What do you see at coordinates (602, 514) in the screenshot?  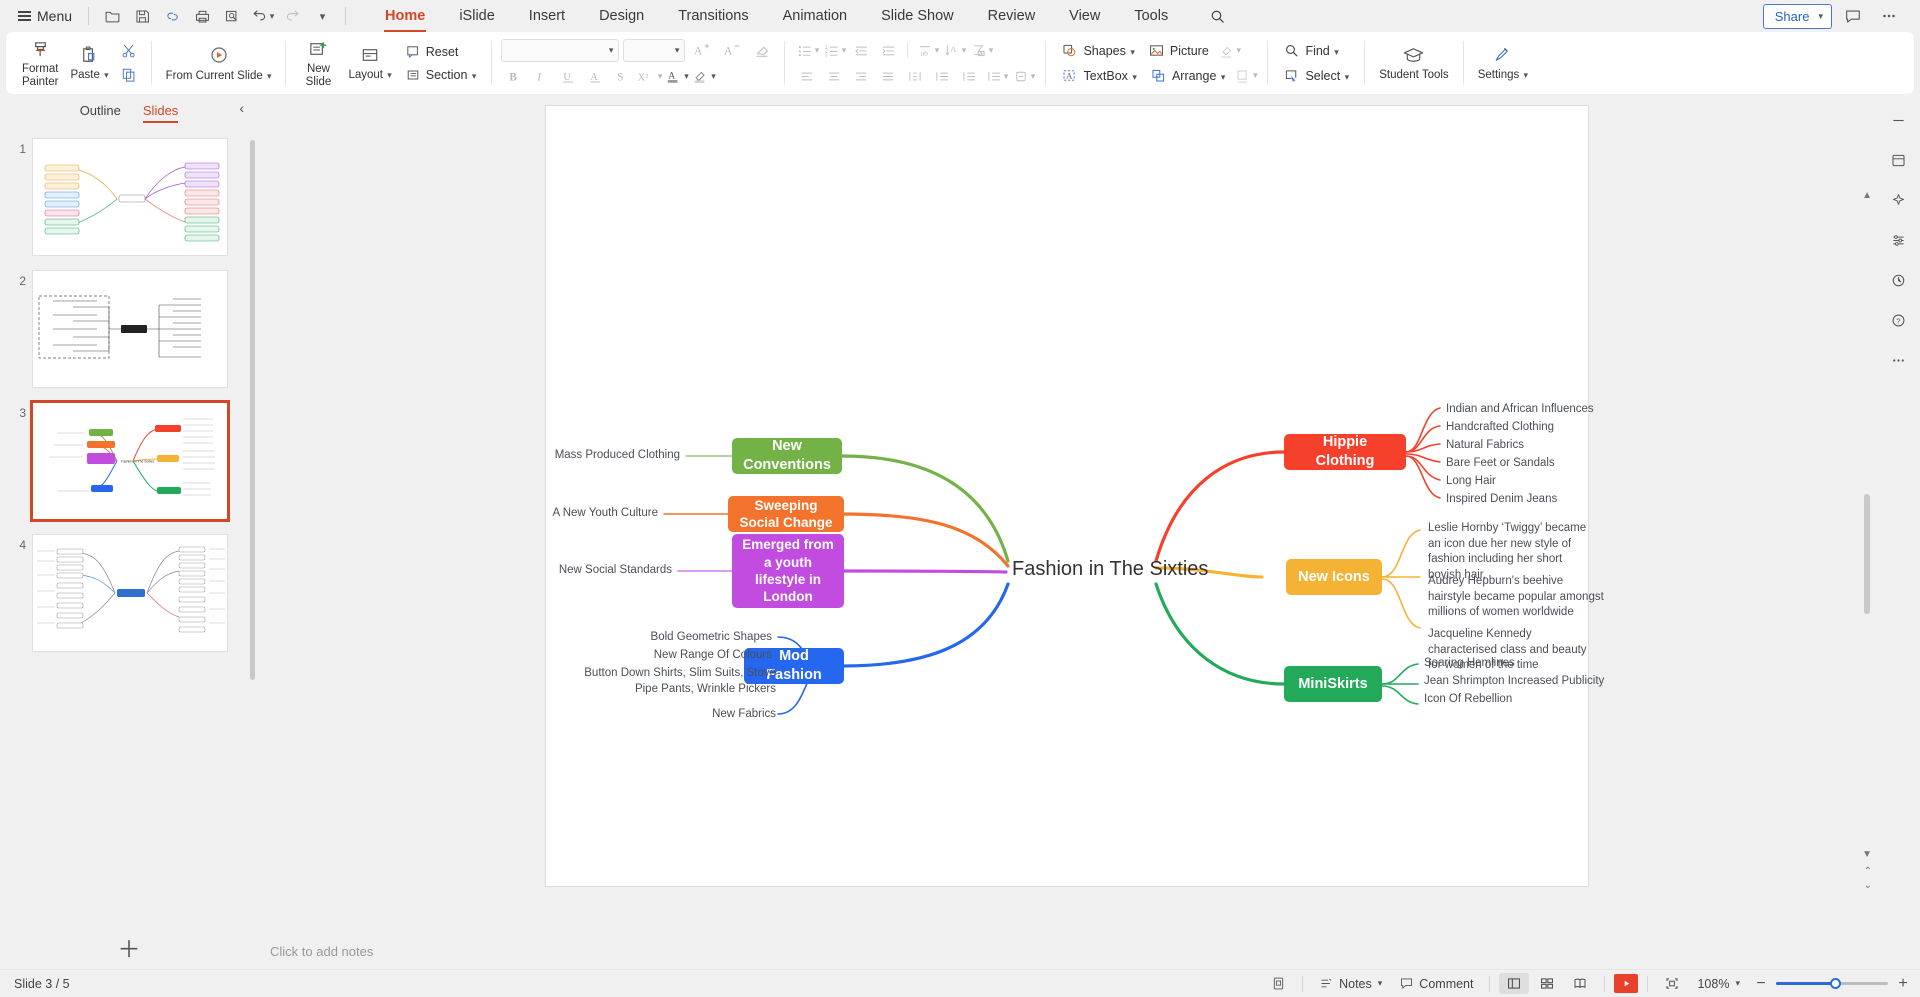 I see `mindmap-leaf-new-youth-culture: A New Youth Culture` at bounding box center [602, 514].